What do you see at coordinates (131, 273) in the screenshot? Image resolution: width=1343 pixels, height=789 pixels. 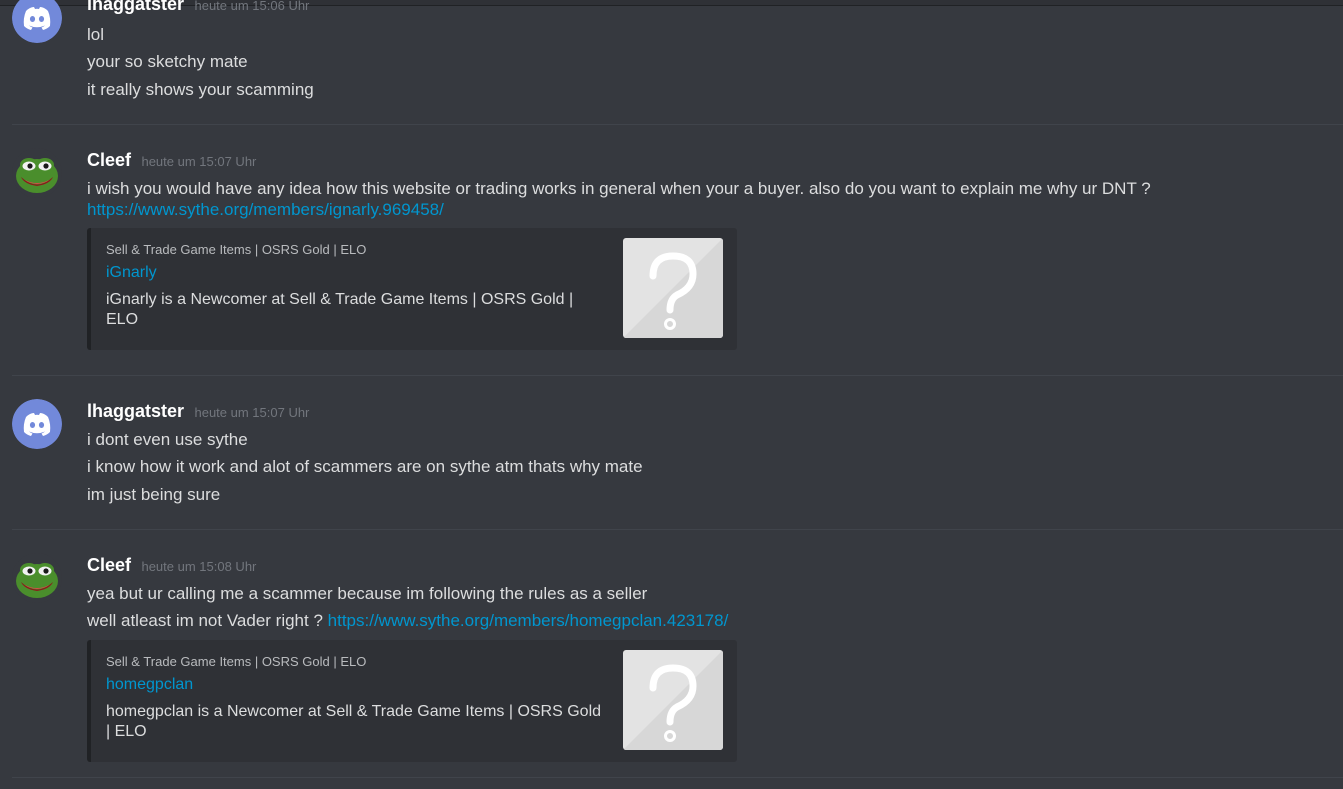 I see `embed-title-link: iGnarly` at bounding box center [131, 273].